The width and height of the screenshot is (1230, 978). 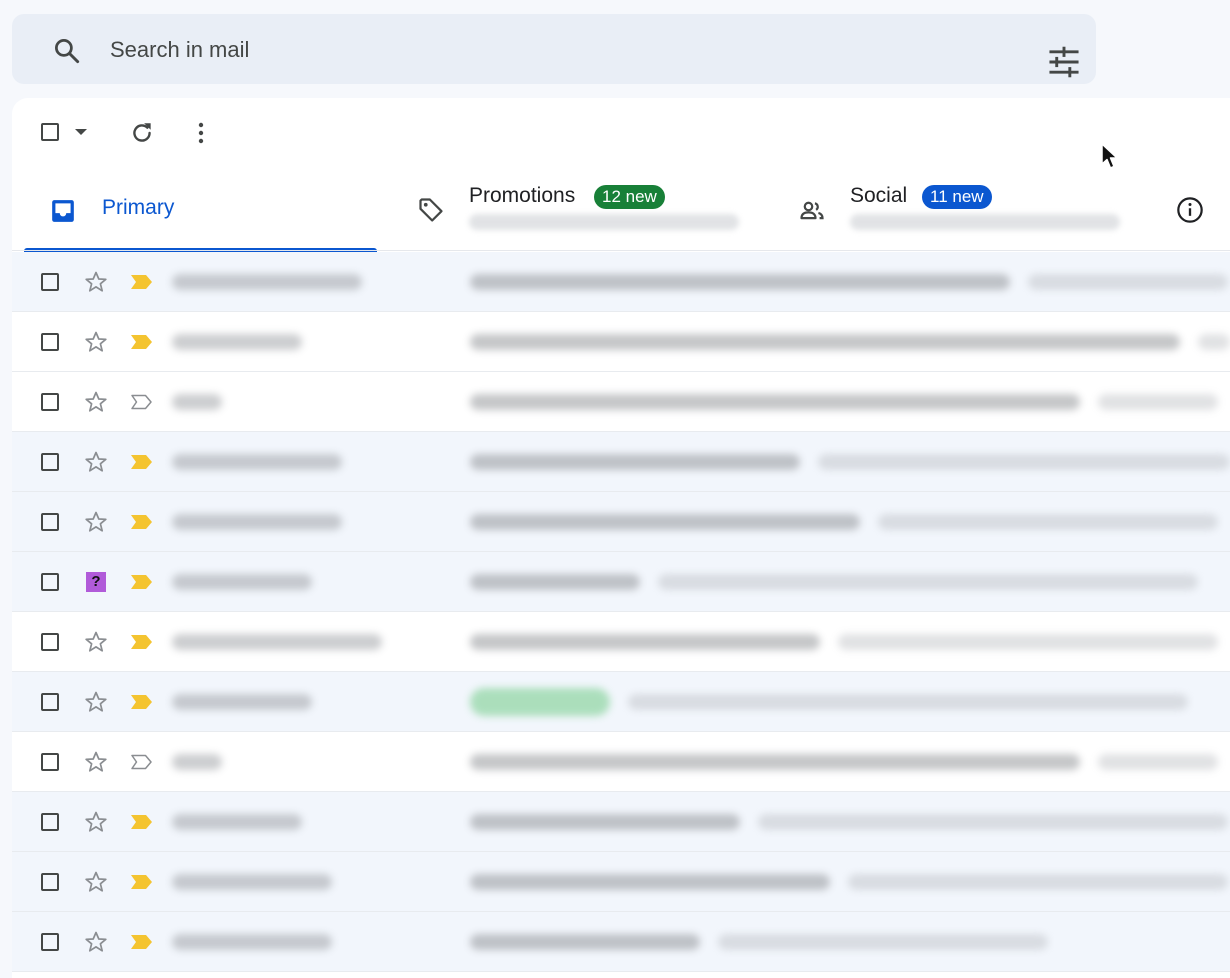 What do you see at coordinates (1109, 156) in the screenshot?
I see `mouse-cursor-icon` at bounding box center [1109, 156].